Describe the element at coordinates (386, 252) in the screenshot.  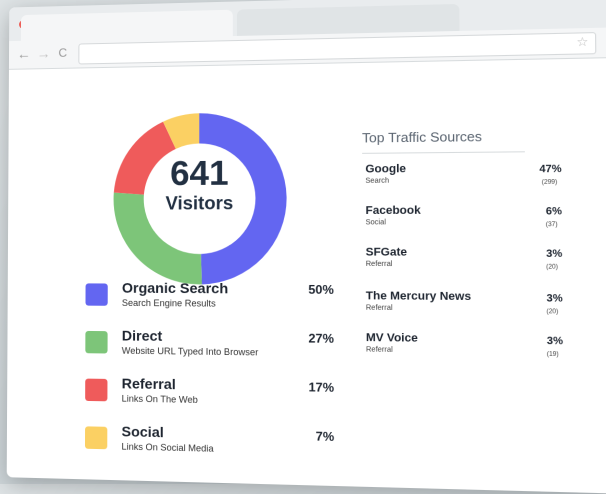
I see `source-name: SFGate` at that location.